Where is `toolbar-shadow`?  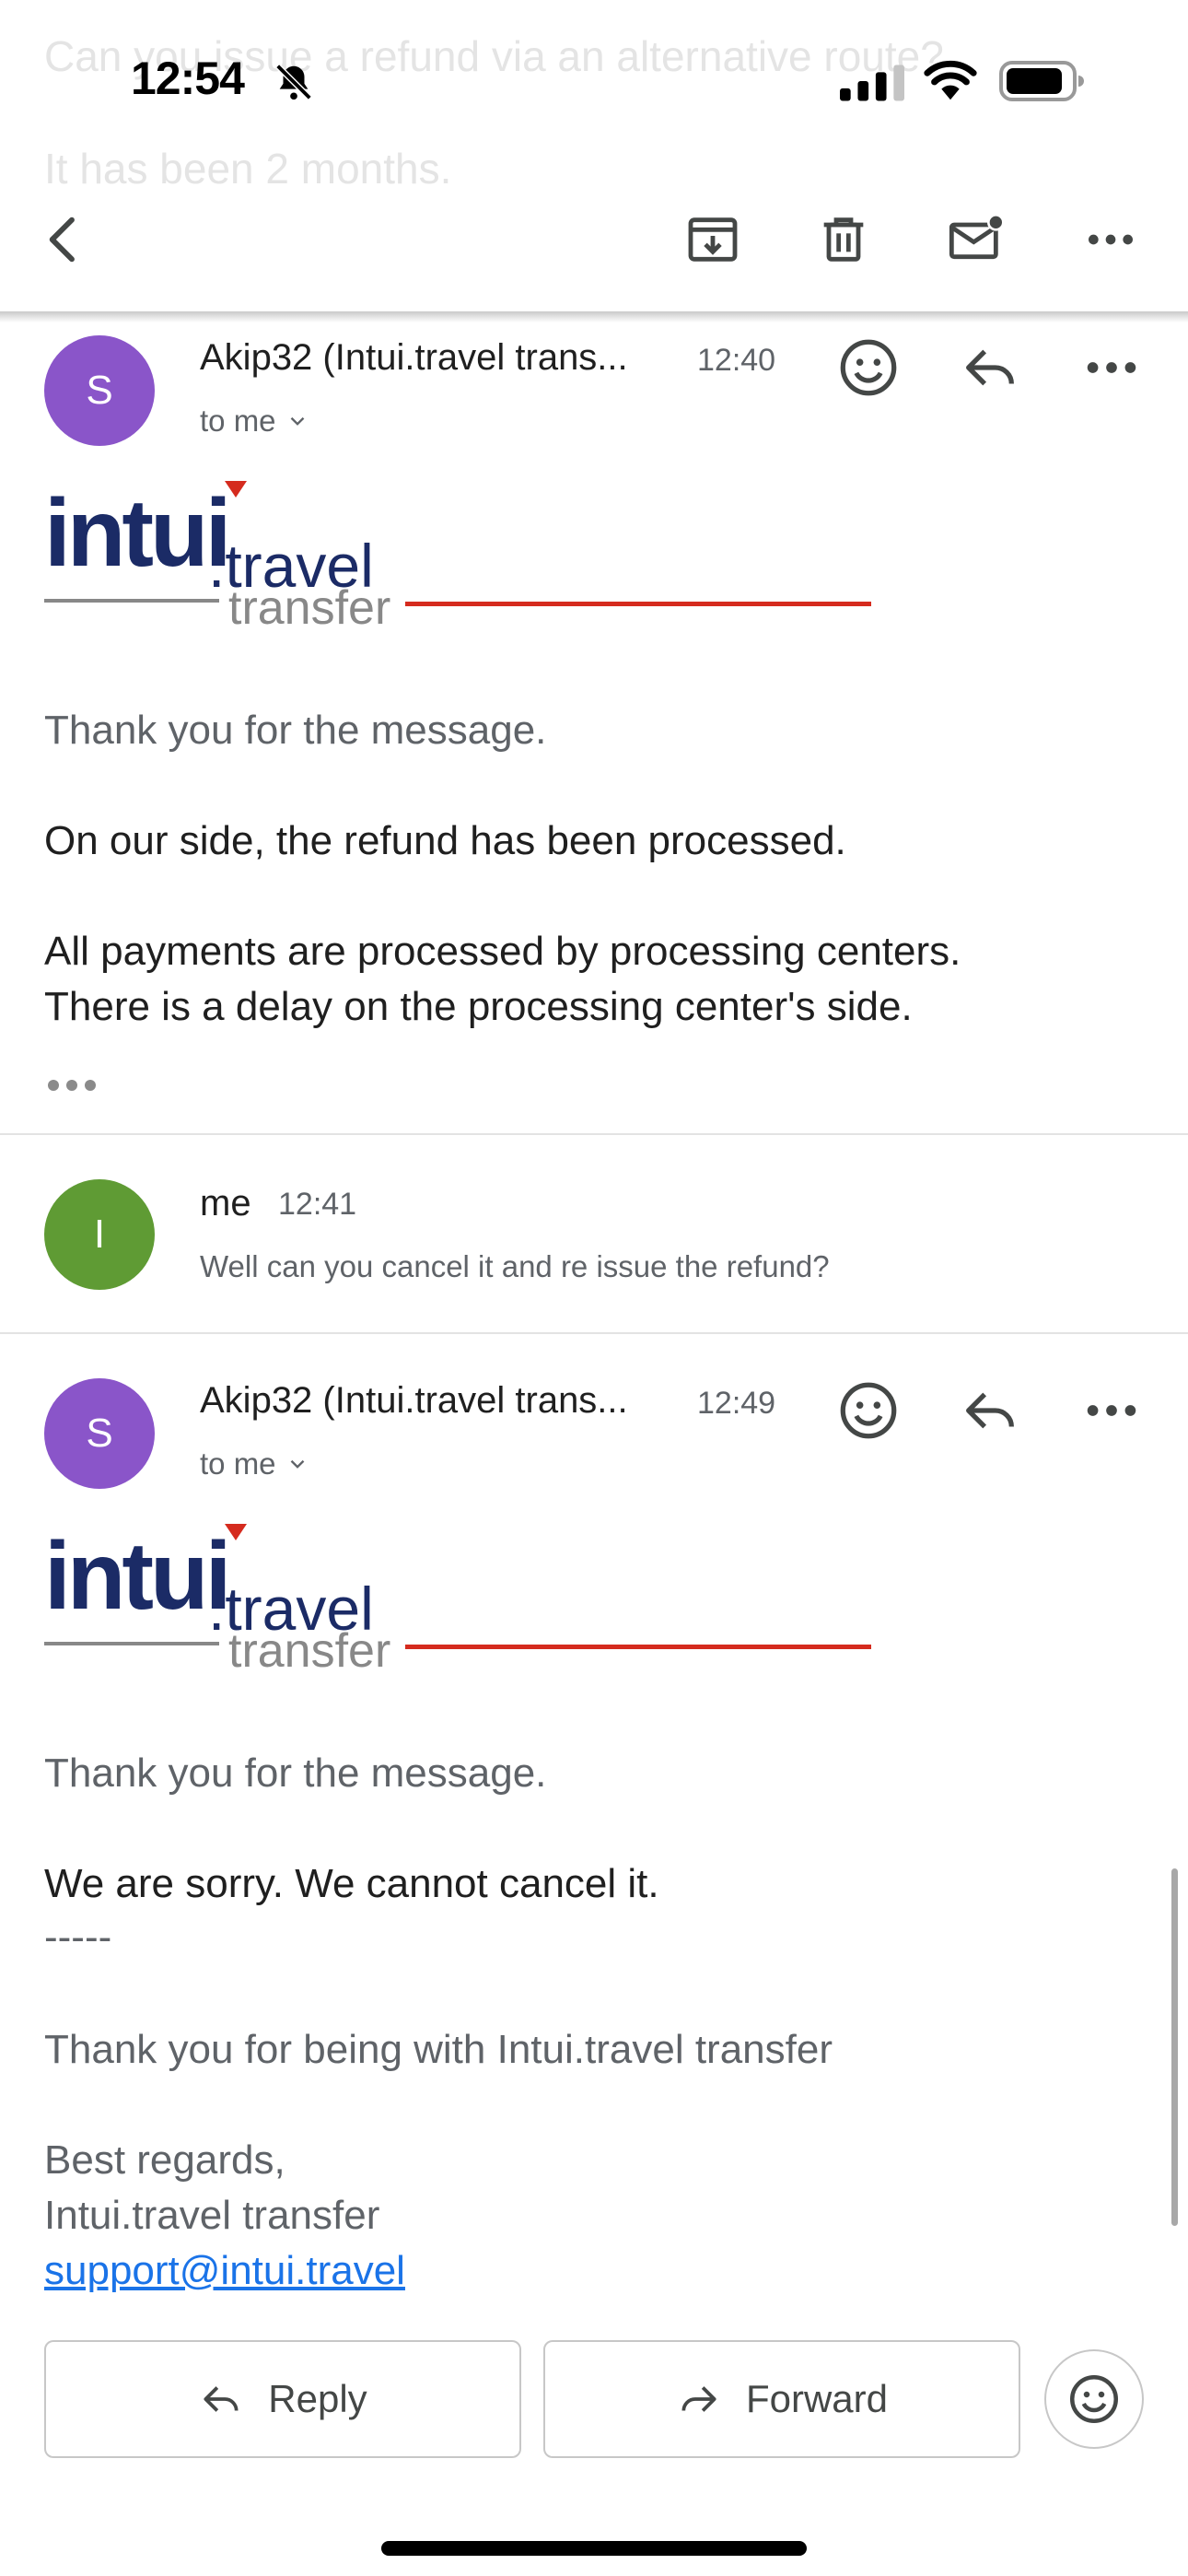
toolbar-shadow is located at coordinates (594, 316).